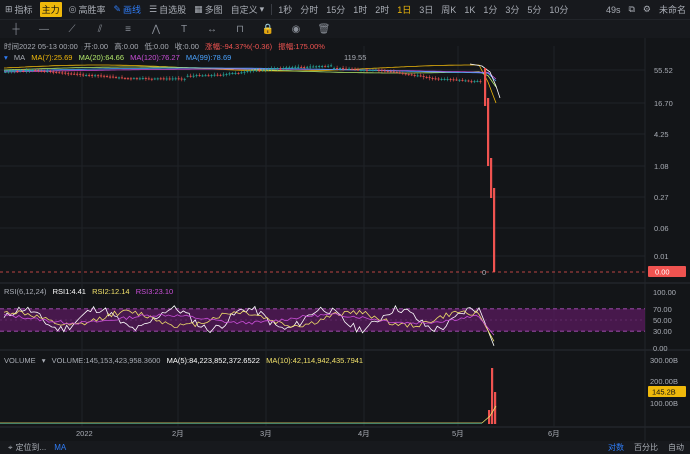 The image size is (690, 454). Describe the element at coordinates (16, 29) in the screenshot. I see `crosshair-icon: ┼` at that location.